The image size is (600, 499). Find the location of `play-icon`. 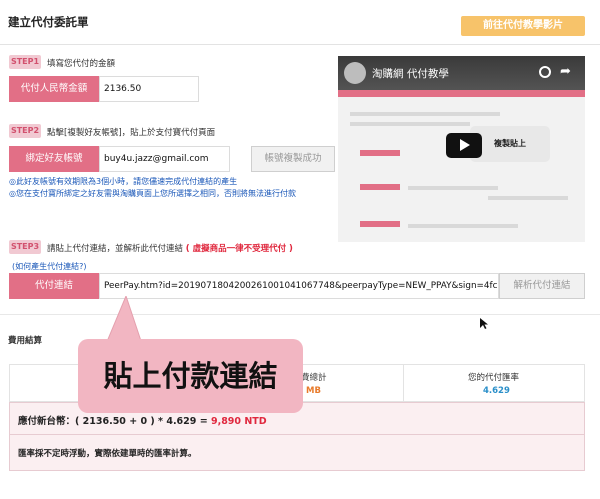

play-icon is located at coordinates (464, 145).